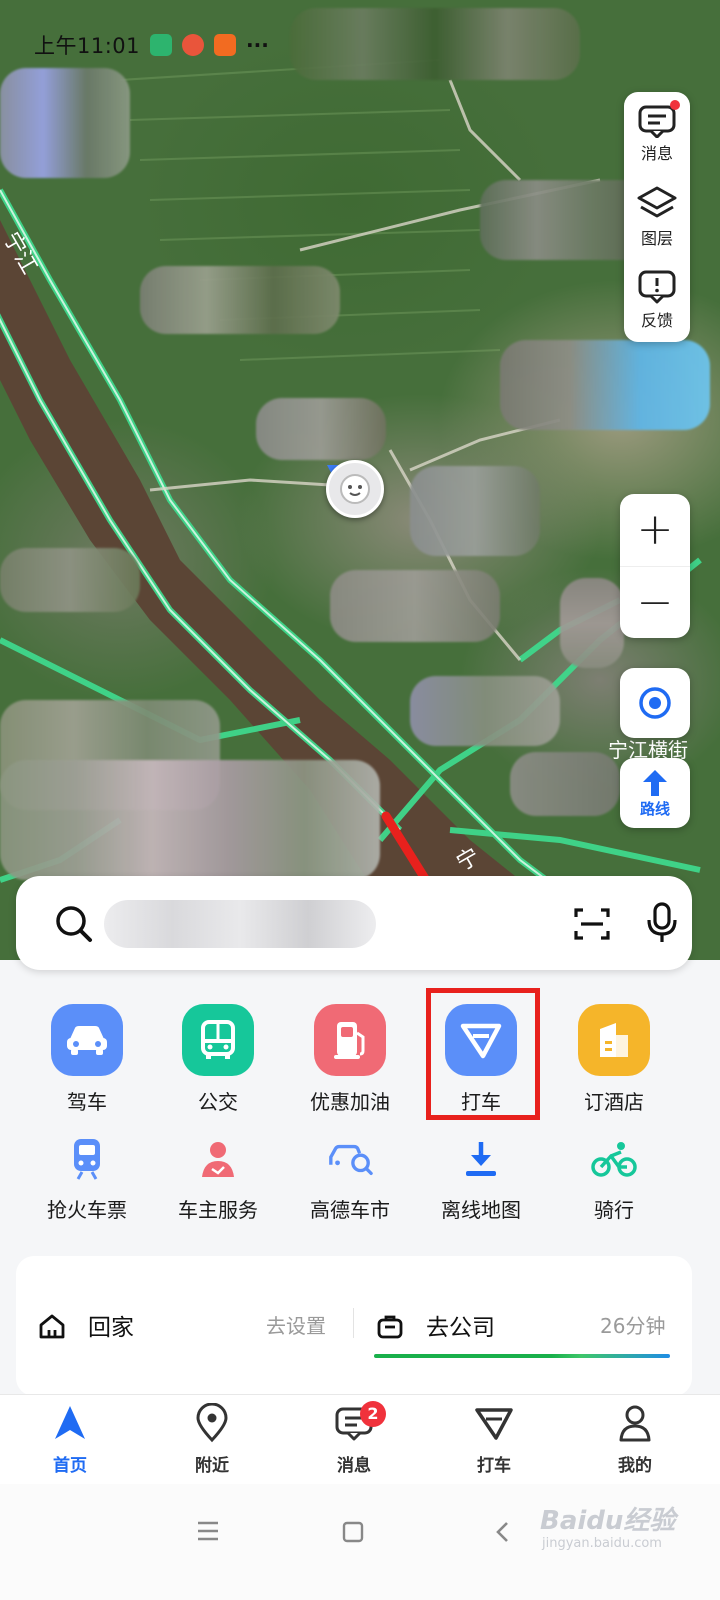  What do you see at coordinates (655, 782) in the screenshot?
I see `route-arrow-icon` at bounding box center [655, 782].